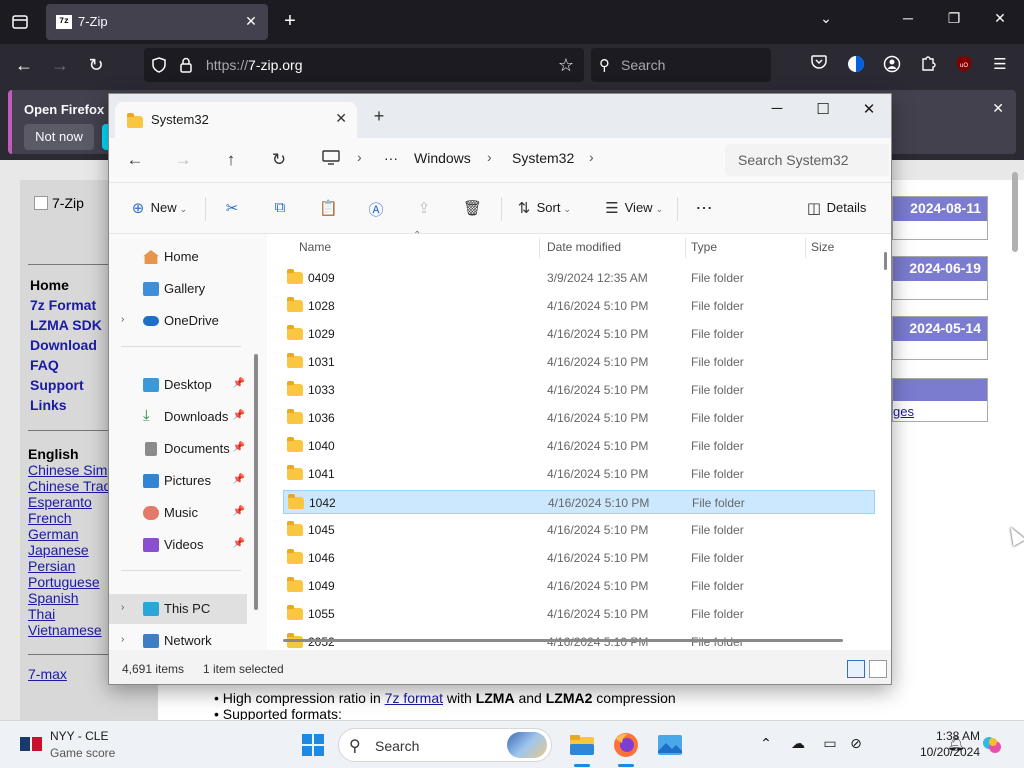 This screenshot has width=1024, height=768. What do you see at coordinates (954, 18) in the screenshot?
I see `maximize-button: ❐` at bounding box center [954, 18].